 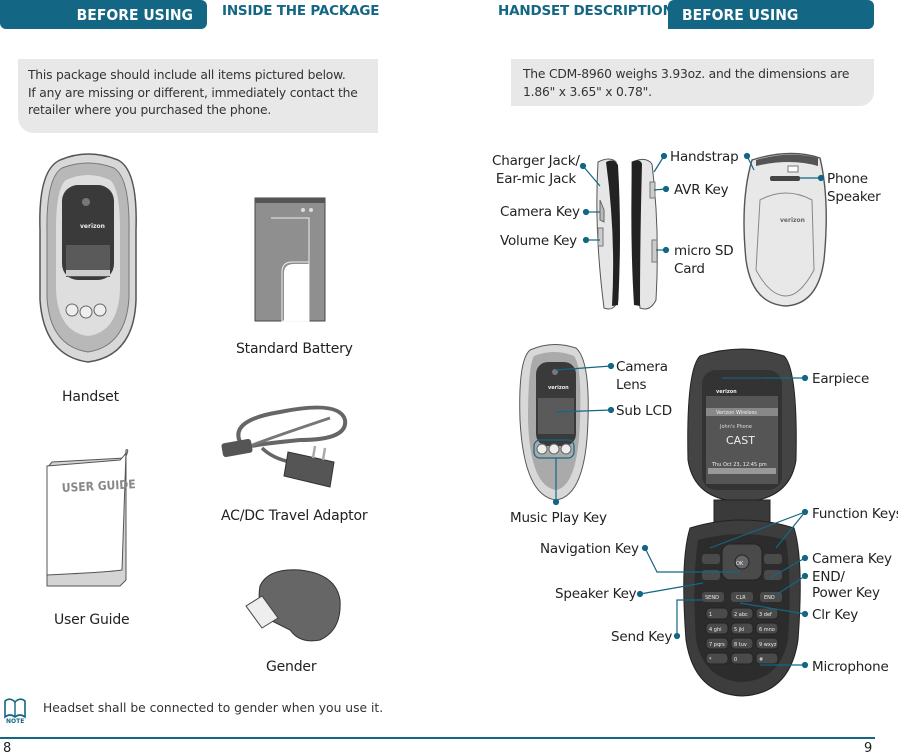 What do you see at coordinates (761, 660) in the screenshot?
I see `keypad-key-label: #` at bounding box center [761, 660].